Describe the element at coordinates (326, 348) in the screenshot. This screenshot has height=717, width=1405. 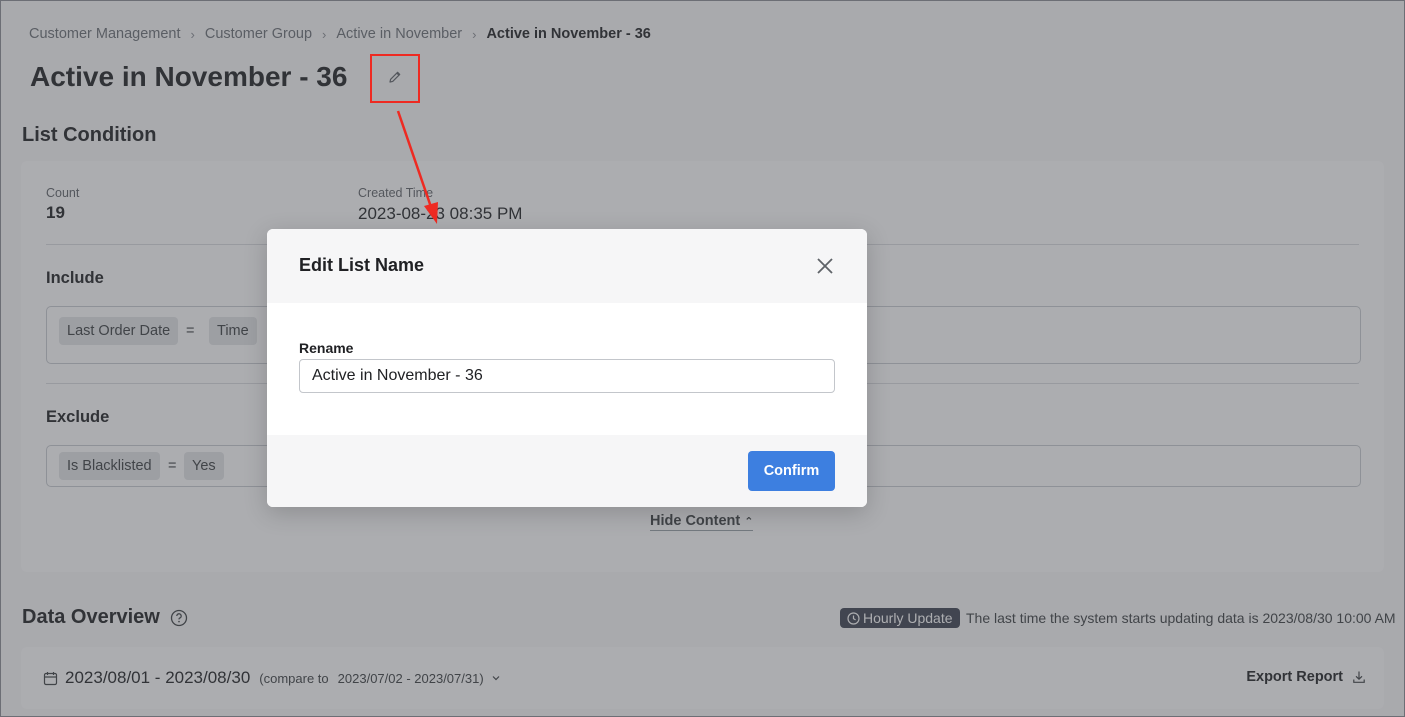
I see `rename-label: Rename` at that location.